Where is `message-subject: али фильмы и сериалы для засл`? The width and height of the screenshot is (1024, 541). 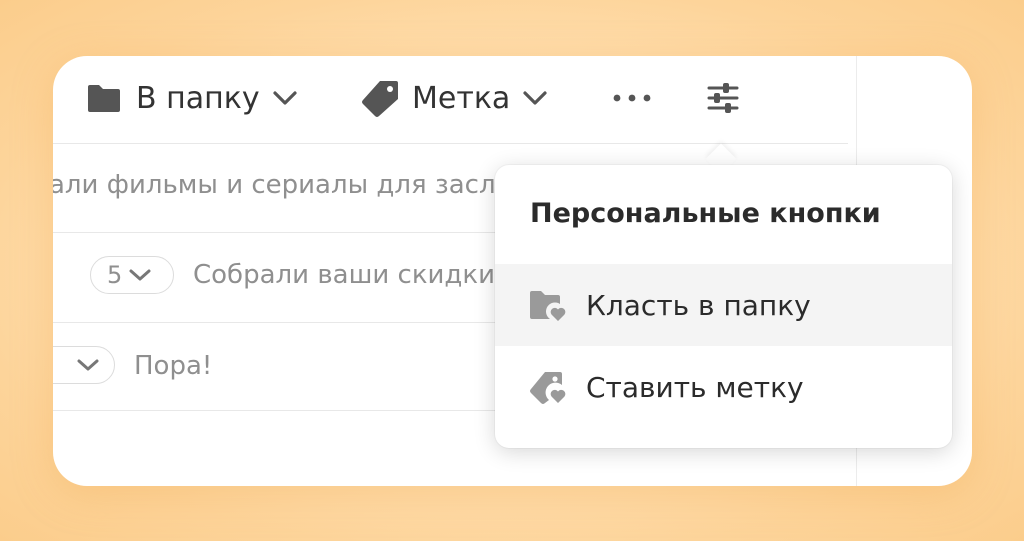
message-subject: али фильмы и сериалы для засл is located at coordinates (274, 185).